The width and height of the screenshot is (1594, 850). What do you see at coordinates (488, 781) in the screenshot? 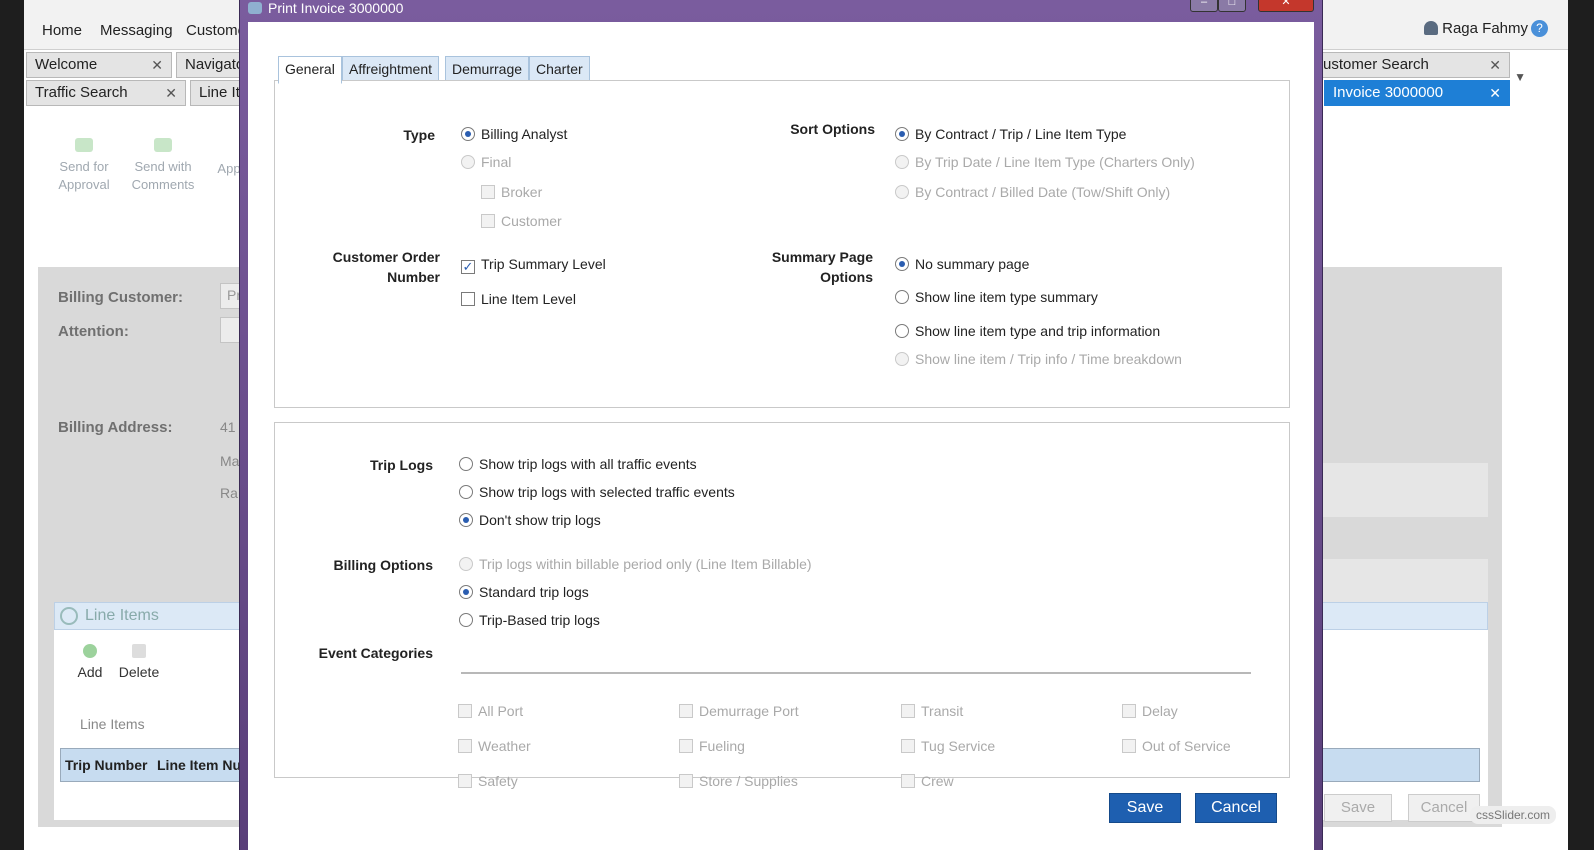
I see `event-safety-checkbox: Safety` at bounding box center [488, 781].